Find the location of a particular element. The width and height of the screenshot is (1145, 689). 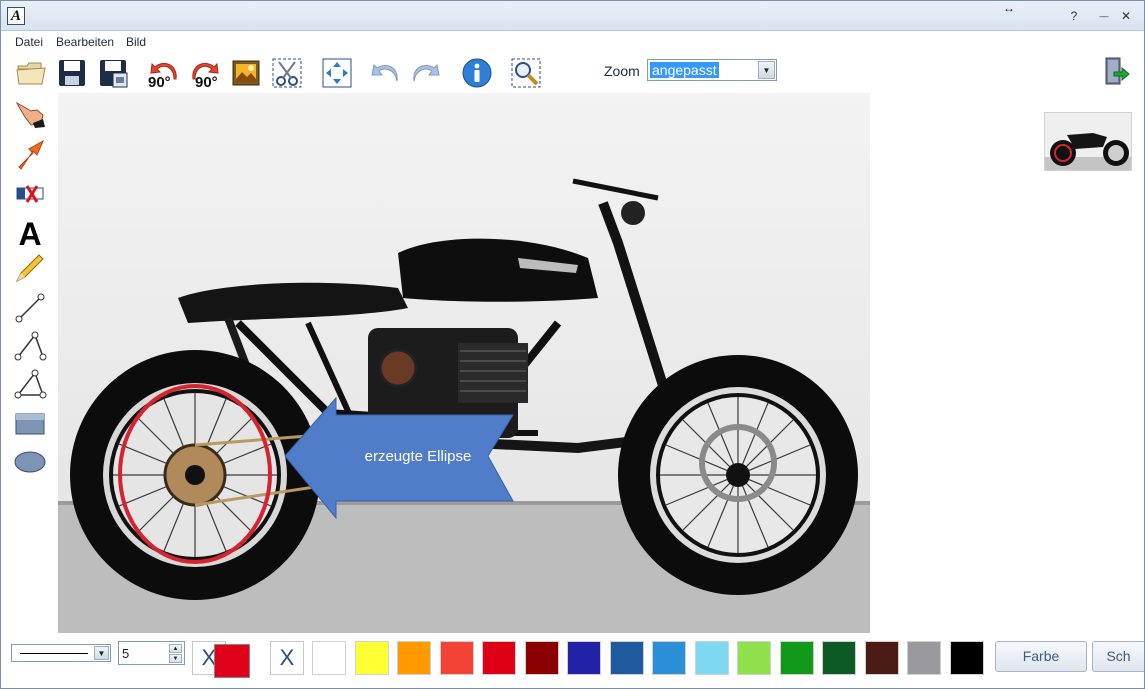

annotation-text: erzeugte Ellipse is located at coordinates (418, 456).